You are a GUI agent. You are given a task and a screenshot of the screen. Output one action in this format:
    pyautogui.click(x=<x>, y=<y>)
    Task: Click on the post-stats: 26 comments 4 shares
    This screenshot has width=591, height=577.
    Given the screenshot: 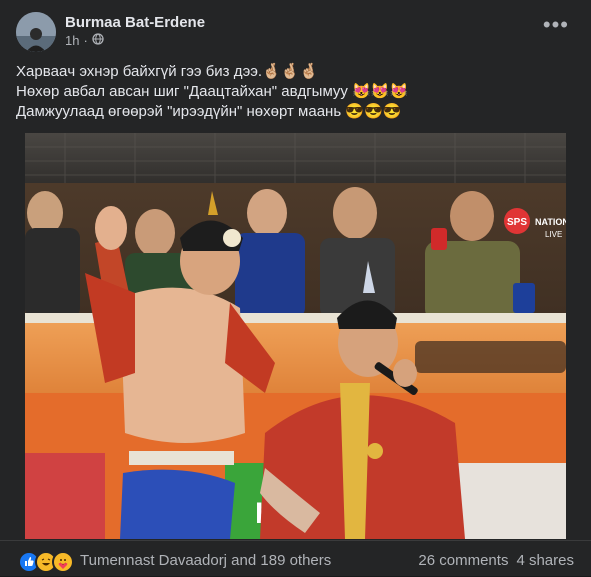 What is the action you would take?
    pyautogui.click(x=496, y=560)
    